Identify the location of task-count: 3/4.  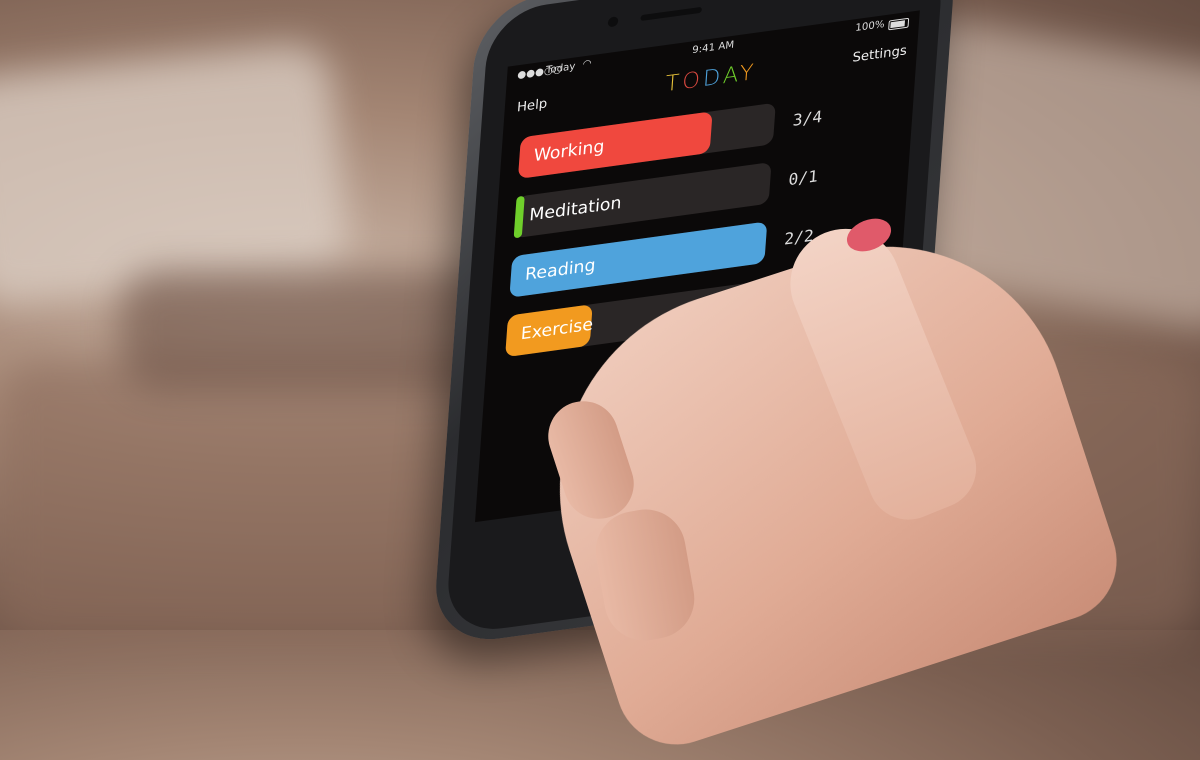
(807, 118).